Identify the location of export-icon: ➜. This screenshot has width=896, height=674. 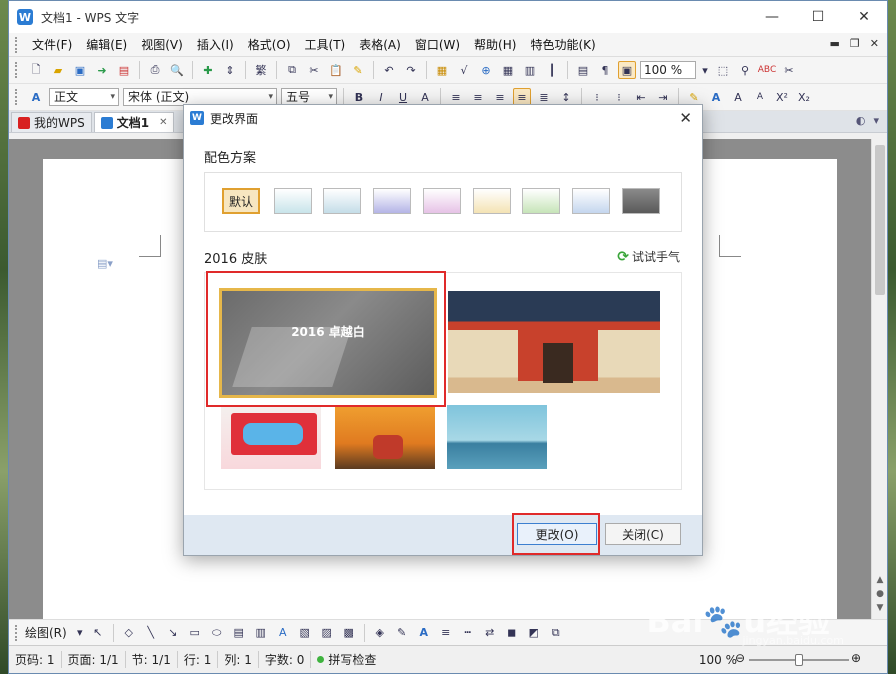
(102, 70).